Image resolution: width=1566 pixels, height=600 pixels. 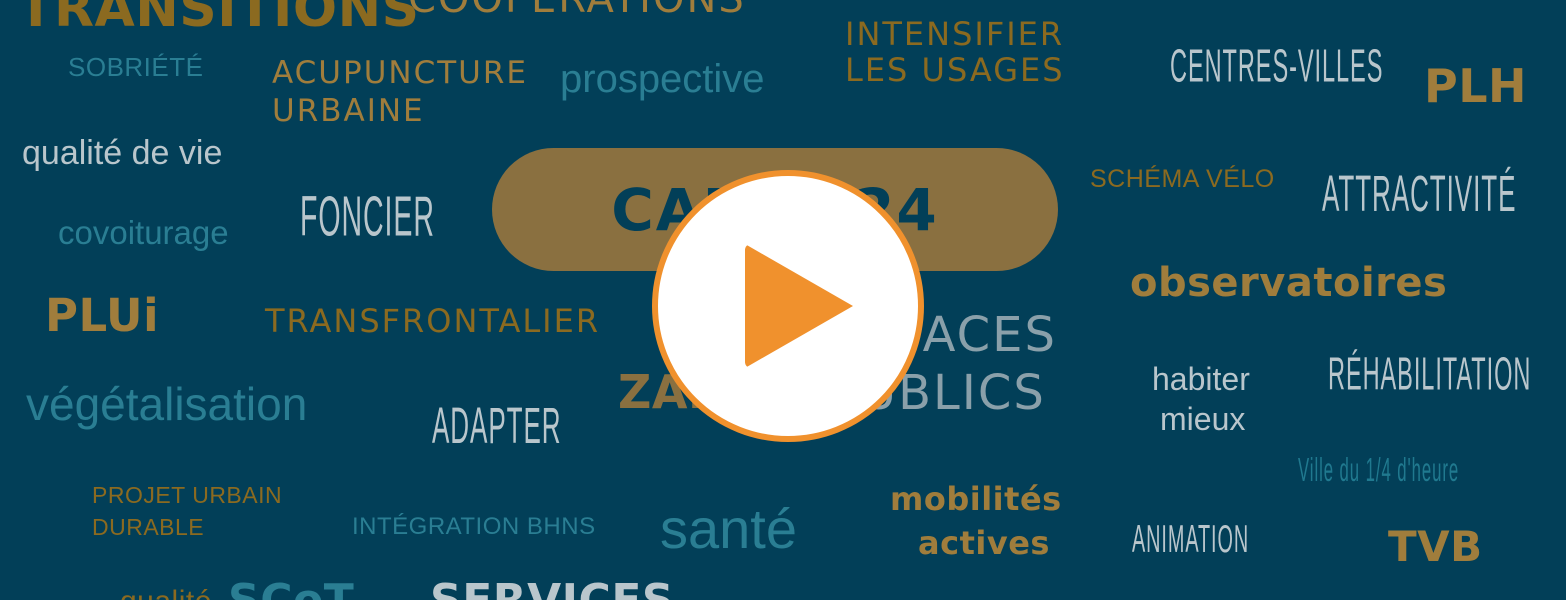 What do you see at coordinates (799, 306) in the screenshot?
I see `play-triangle-icon` at bounding box center [799, 306].